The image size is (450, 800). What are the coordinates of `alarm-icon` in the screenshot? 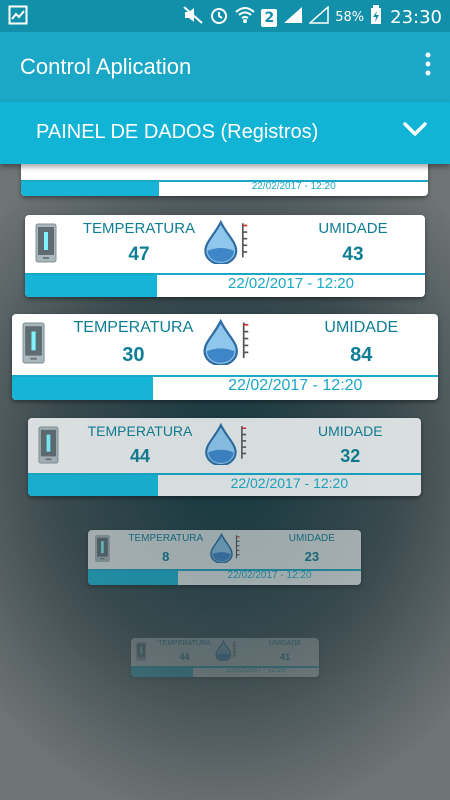 It's located at (219, 17).